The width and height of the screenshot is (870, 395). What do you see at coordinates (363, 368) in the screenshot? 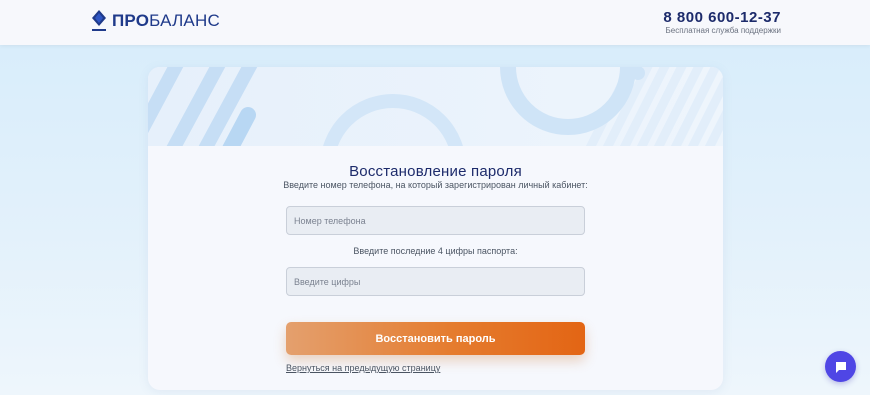
I see `back-link: Вернуться на предыдущую страницу` at bounding box center [363, 368].